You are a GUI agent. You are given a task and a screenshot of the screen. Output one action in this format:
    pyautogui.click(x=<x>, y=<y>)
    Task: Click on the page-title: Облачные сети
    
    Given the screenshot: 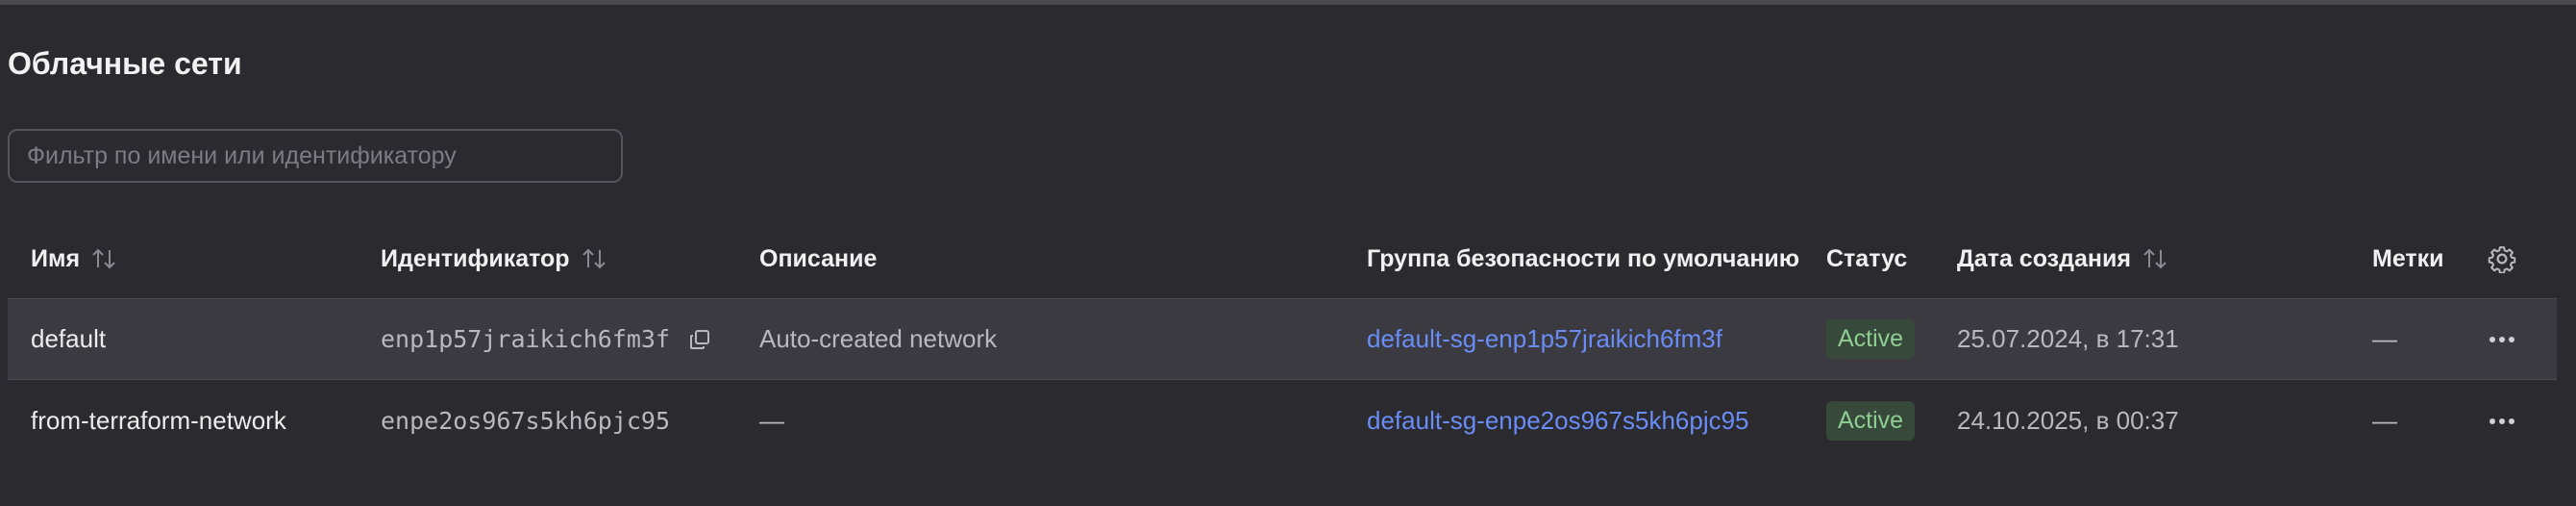 What is the action you would take?
    pyautogui.click(x=125, y=64)
    